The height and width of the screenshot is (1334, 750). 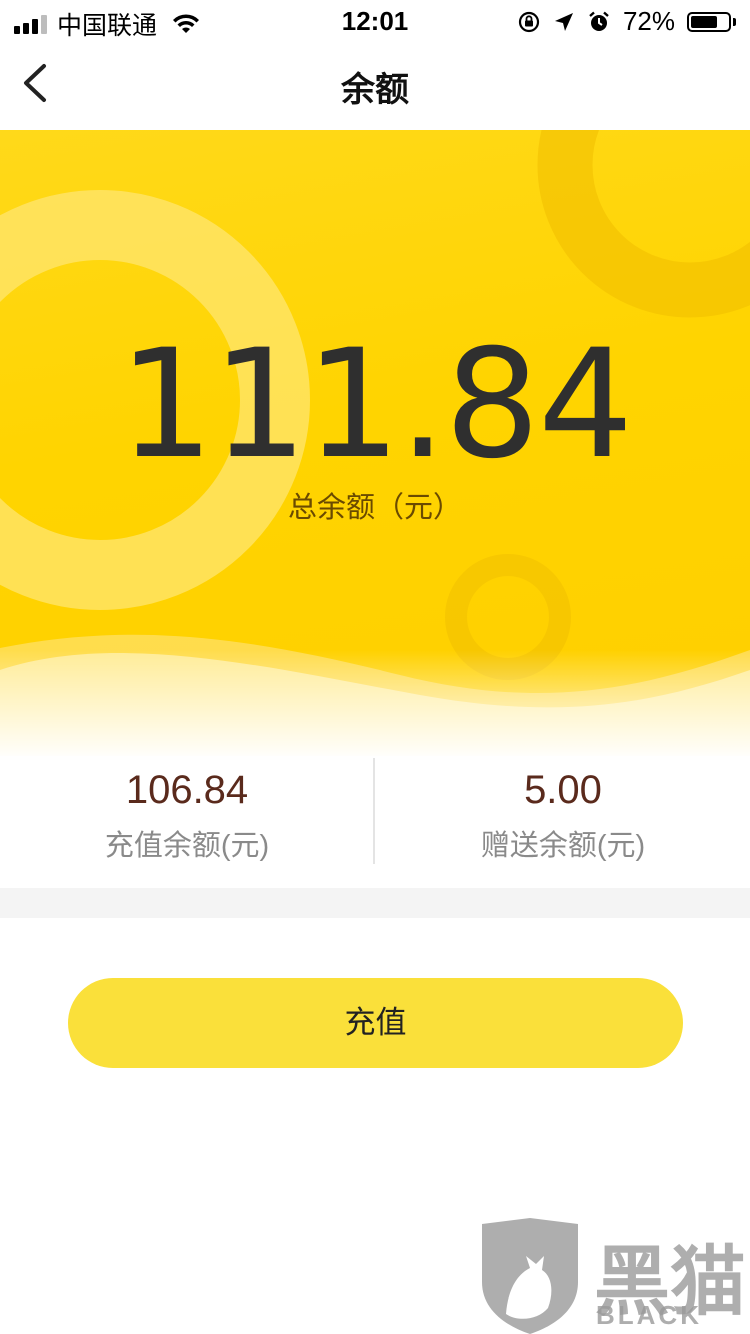 What do you see at coordinates (649, 1317) in the screenshot?
I see `watermark-en: BLACK CAT` at bounding box center [649, 1317].